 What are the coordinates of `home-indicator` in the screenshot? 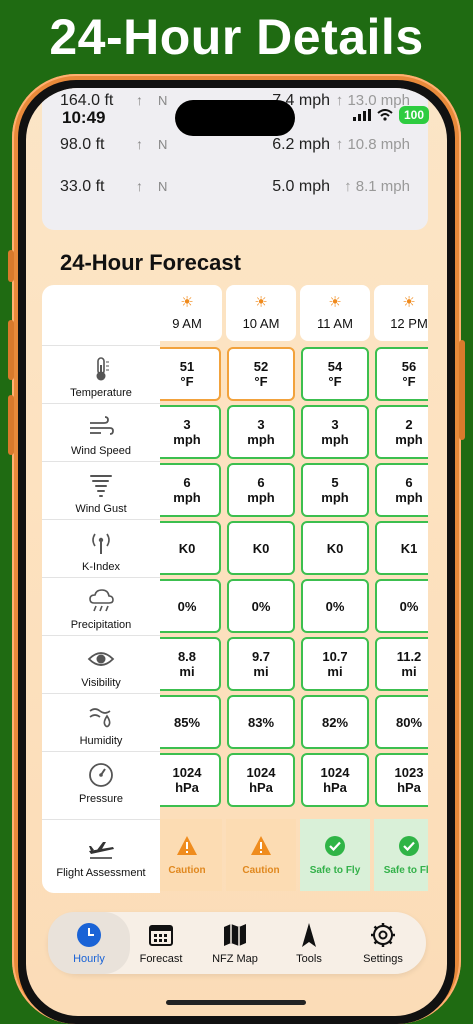 It's located at (236, 1002).